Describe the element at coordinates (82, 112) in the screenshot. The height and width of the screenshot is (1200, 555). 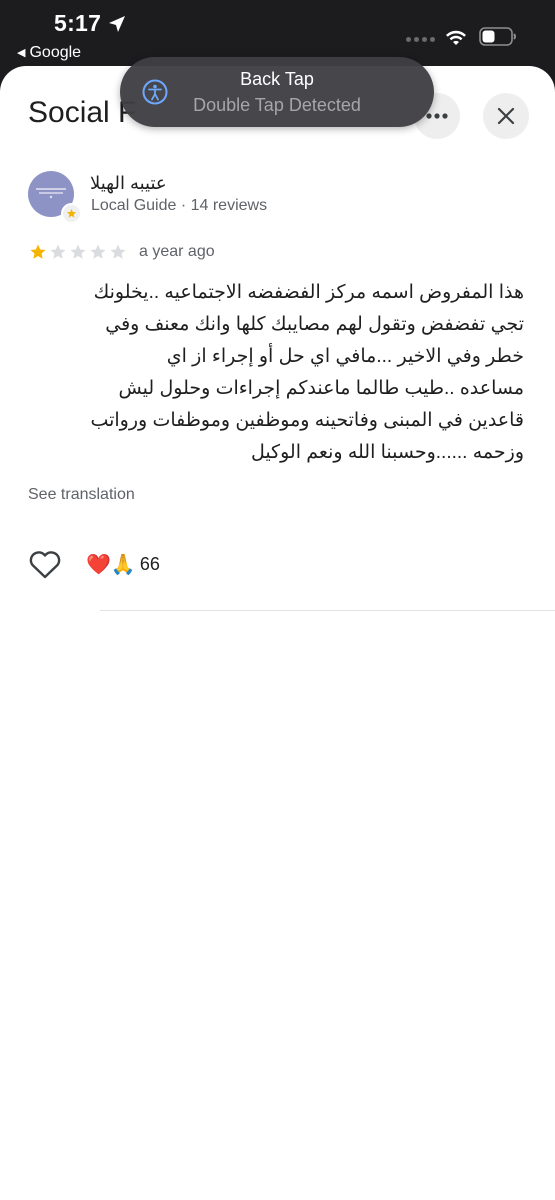
I see `page-title: Social F` at that location.